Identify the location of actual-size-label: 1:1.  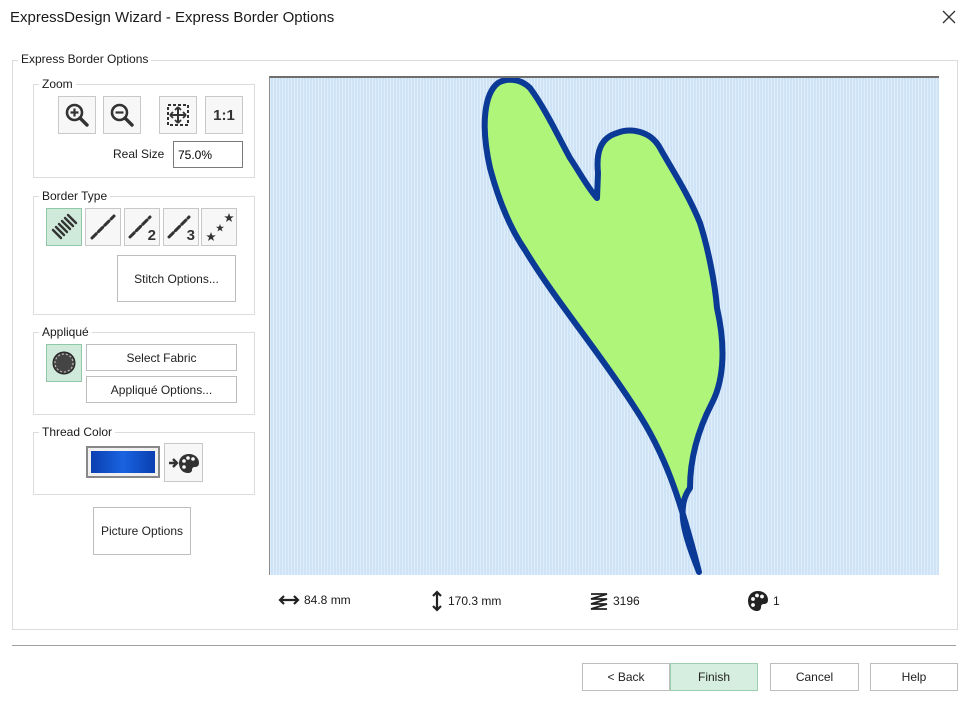
(224, 115).